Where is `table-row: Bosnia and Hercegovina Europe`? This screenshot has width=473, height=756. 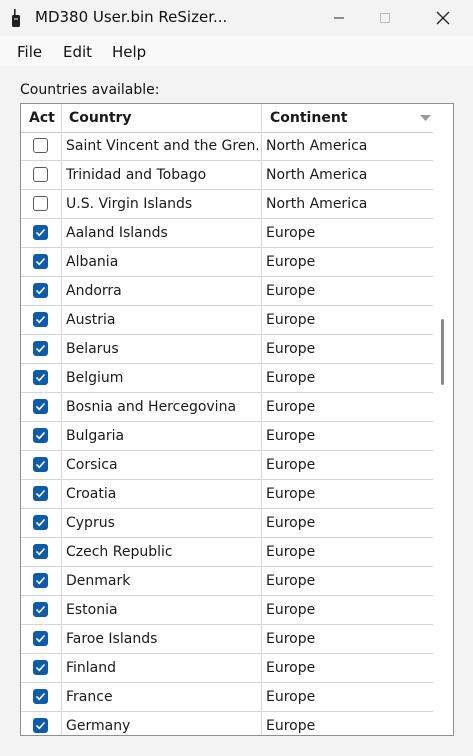 table-row: Bosnia and Hercegovina Europe is located at coordinates (227, 407).